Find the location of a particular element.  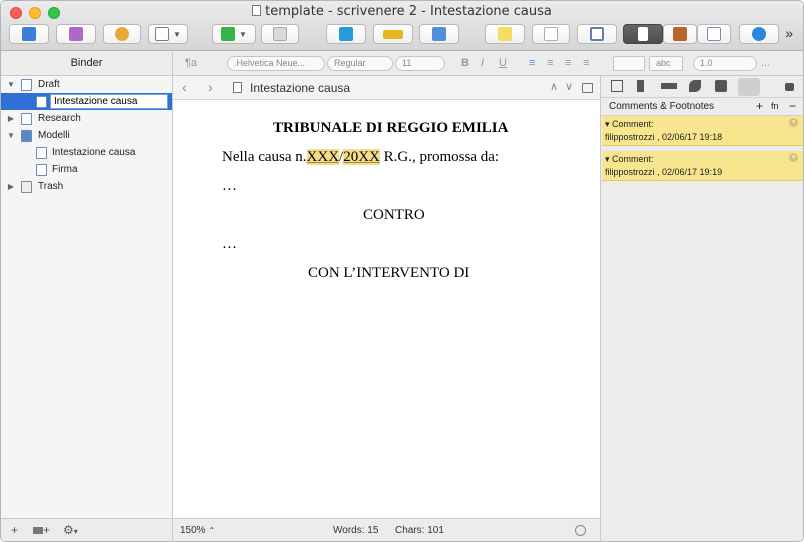

split-editor-button is located at coordinates (587, 88).